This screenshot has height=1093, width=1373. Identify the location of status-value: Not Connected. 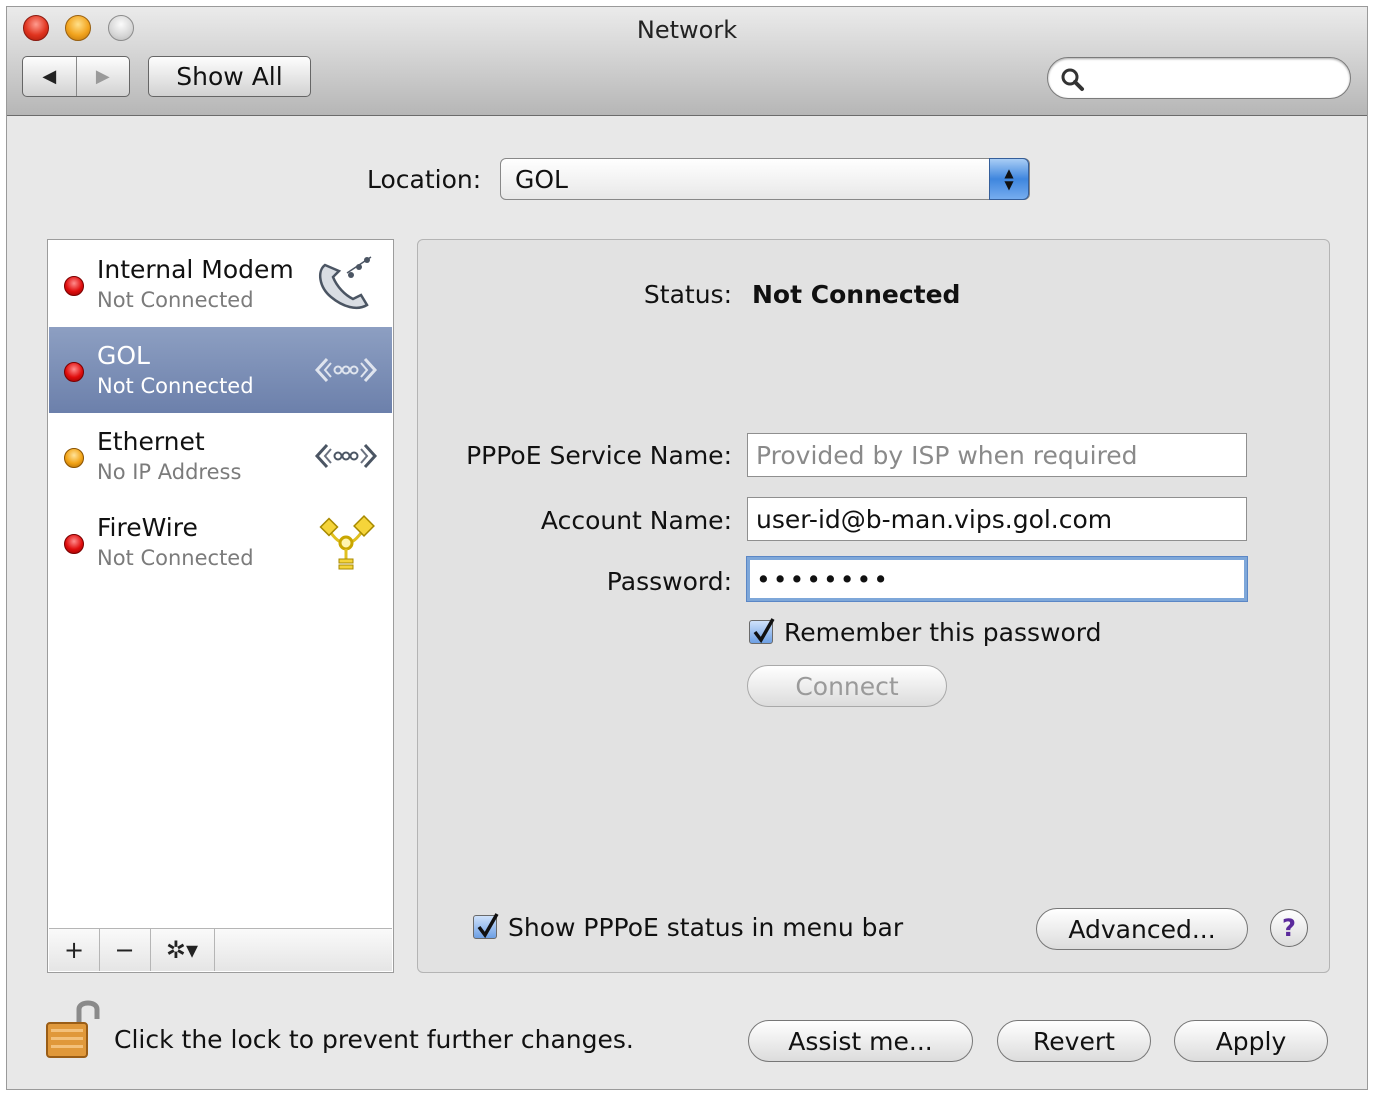
(856, 294).